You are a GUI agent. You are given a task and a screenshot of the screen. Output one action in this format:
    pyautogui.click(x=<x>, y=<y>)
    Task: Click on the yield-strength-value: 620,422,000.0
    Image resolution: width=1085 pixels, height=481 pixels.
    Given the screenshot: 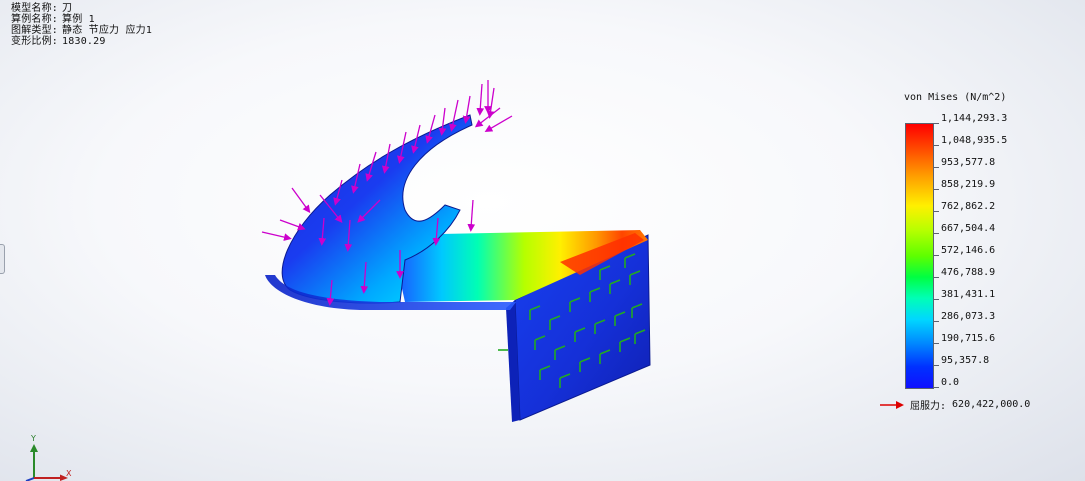 What is the action you would take?
    pyautogui.click(x=991, y=404)
    